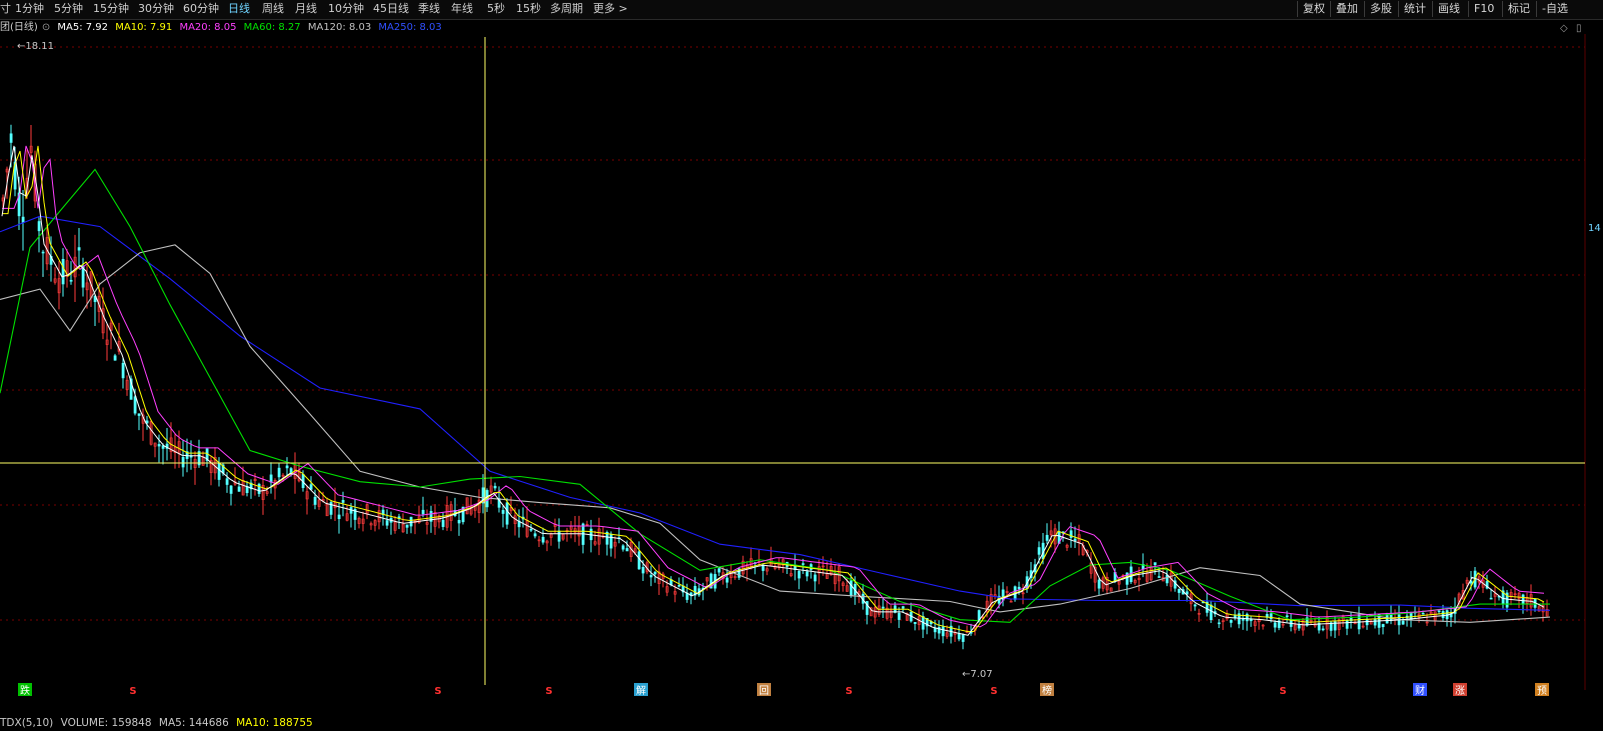 The image size is (1603, 731). Describe the element at coordinates (1420, 690) in the screenshot. I see `event-marker-label: 财` at that location.